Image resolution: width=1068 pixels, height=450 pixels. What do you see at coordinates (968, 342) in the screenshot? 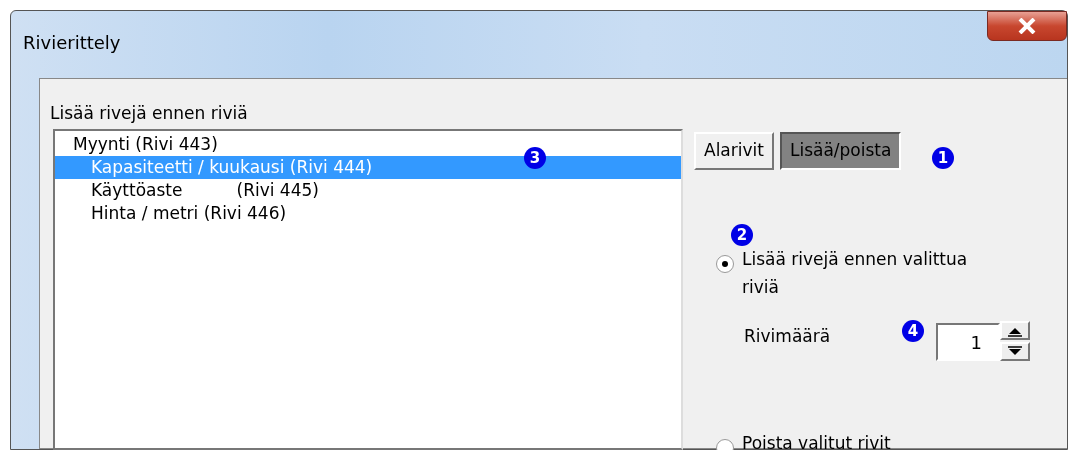
I see `count-field: 1` at bounding box center [968, 342].